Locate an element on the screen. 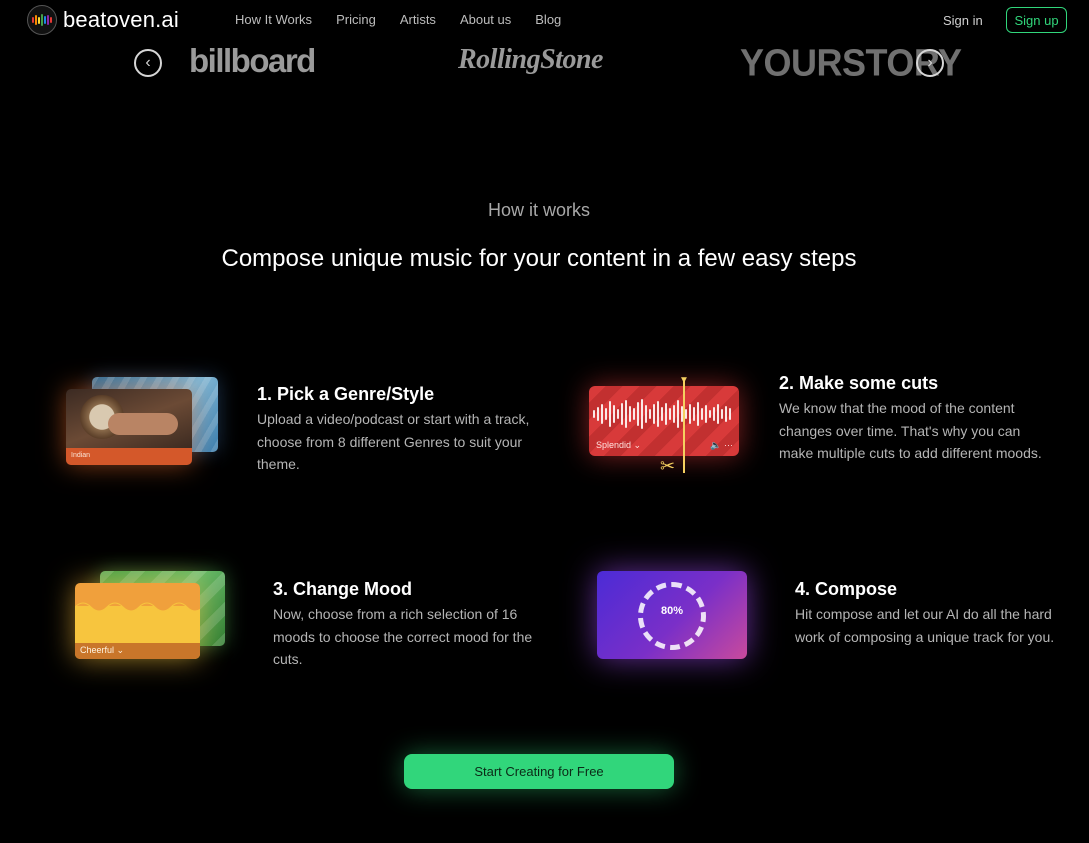 The height and width of the screenshot is (843, 1089). chevron-left-icon: ‹ is located at coordinates (148, 62).